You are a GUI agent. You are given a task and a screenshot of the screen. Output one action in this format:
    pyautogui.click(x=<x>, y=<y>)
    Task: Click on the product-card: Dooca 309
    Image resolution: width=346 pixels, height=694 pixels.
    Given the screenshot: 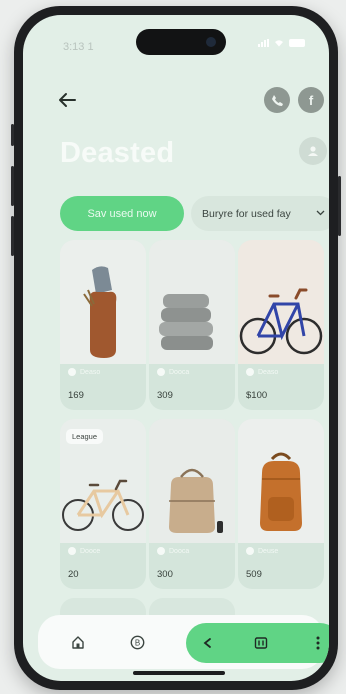 What is the action you would take?
    pyautogui.click(x=192, y=325)
    